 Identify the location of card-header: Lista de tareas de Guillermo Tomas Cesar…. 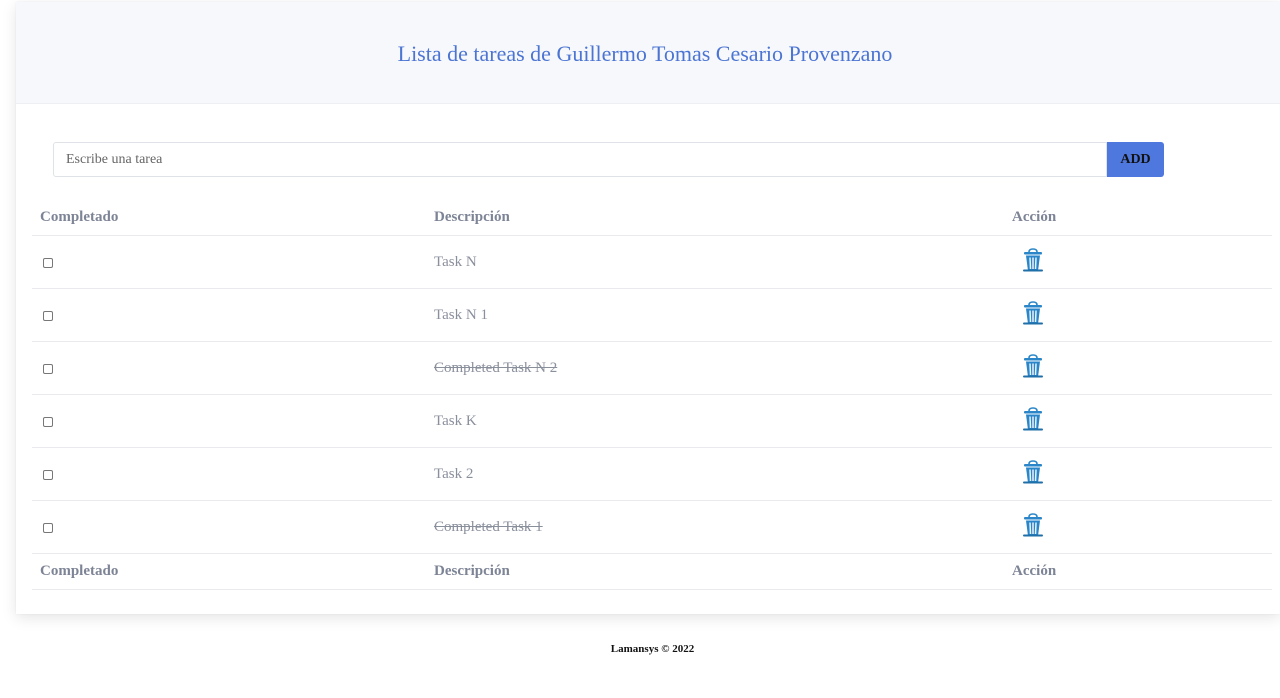
(648, 53).